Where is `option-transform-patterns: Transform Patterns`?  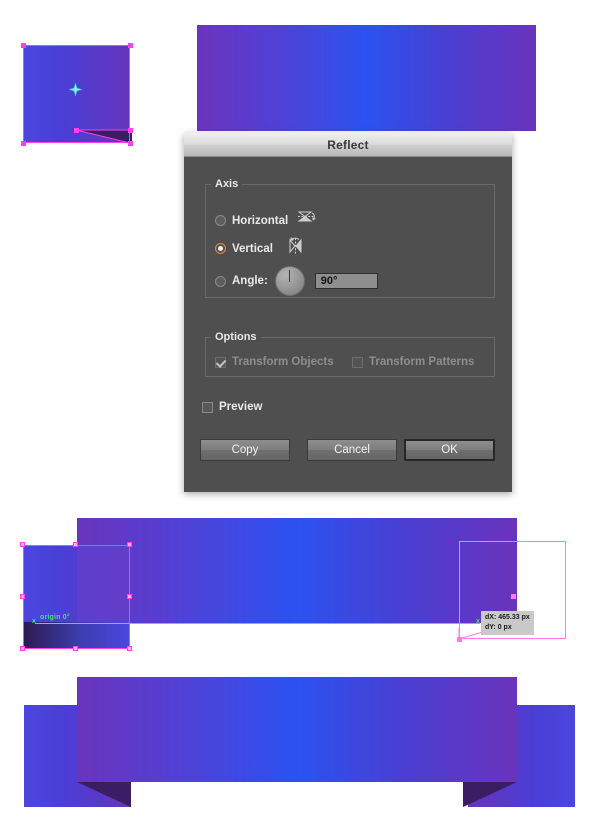
option-transform-patterns: Transform Patterns is located at coordinates (413, 362).